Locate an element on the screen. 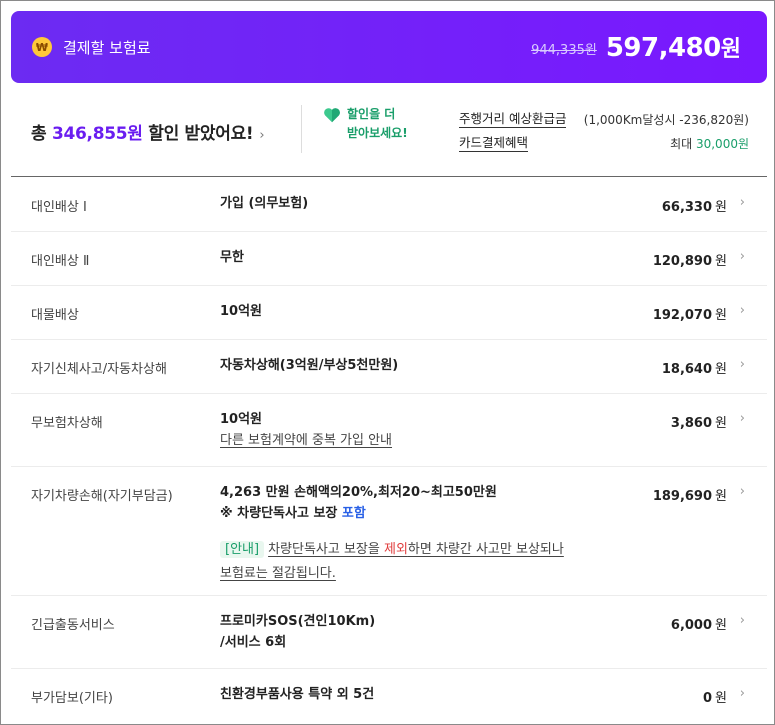  price-value: 6,000 is located at coordinates (691, 625).